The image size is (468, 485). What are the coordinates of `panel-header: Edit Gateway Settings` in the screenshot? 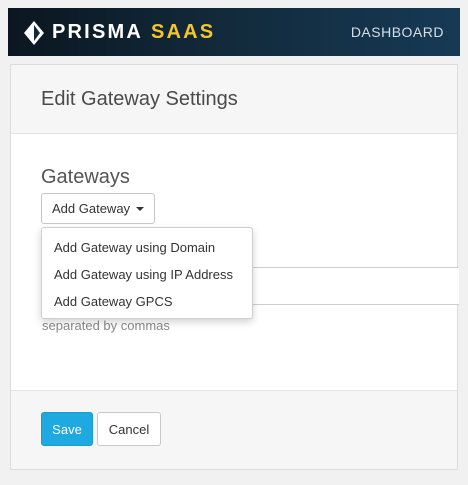 It's located at (234, 99).